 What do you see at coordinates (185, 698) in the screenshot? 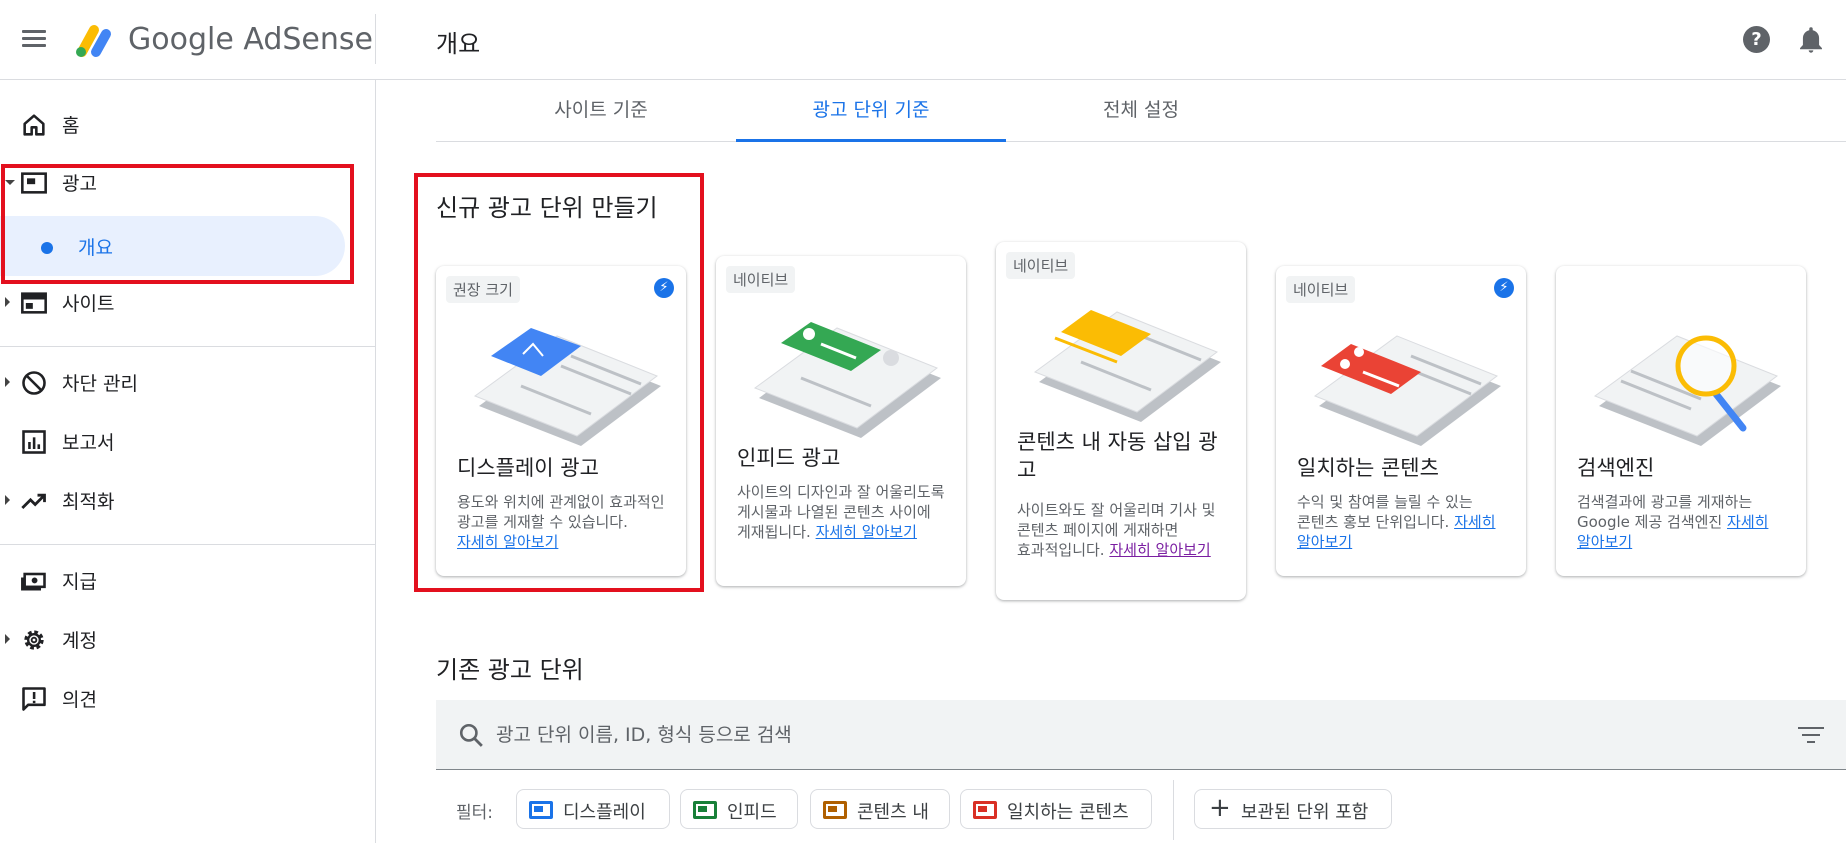
I see `sidebar-item-feedback: 의견` at bounding box center [185, 698].